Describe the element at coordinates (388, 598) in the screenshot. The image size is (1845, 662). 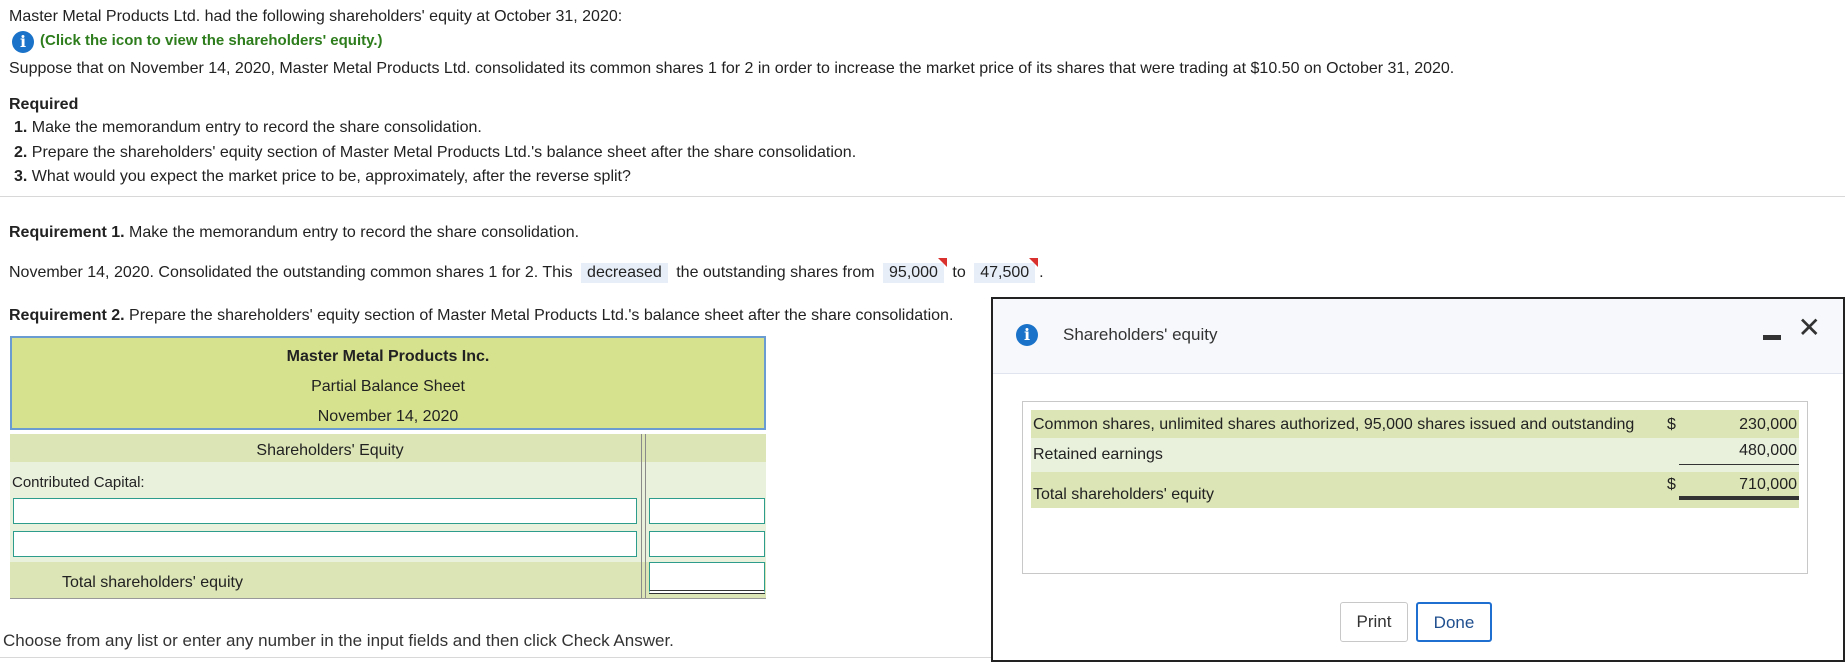
I see `table-bottom-line` at that location.